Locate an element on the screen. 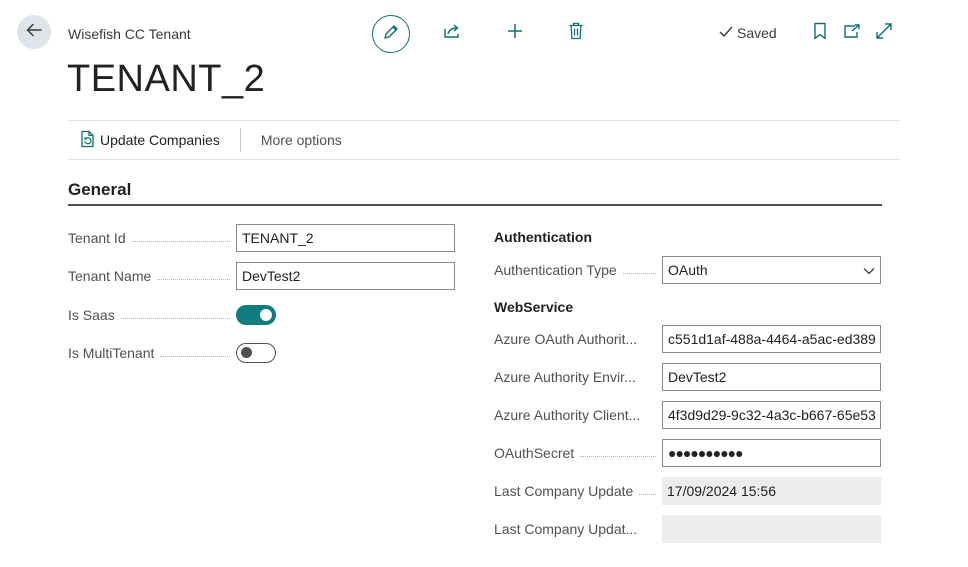  last-company-update-label: Last Company Update is located at coordinates (578, 491).